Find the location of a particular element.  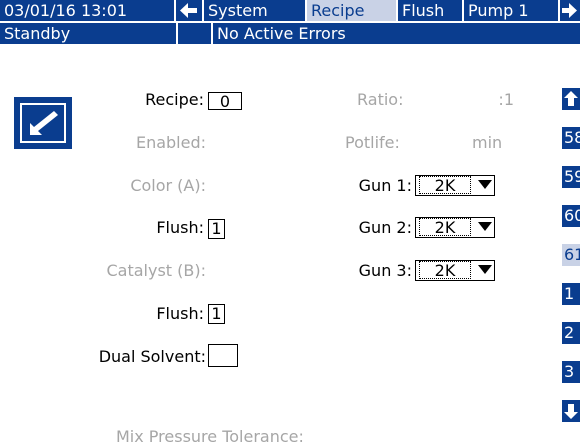

gun-1-label: Gun 1: is located at coordinates (385, 185).